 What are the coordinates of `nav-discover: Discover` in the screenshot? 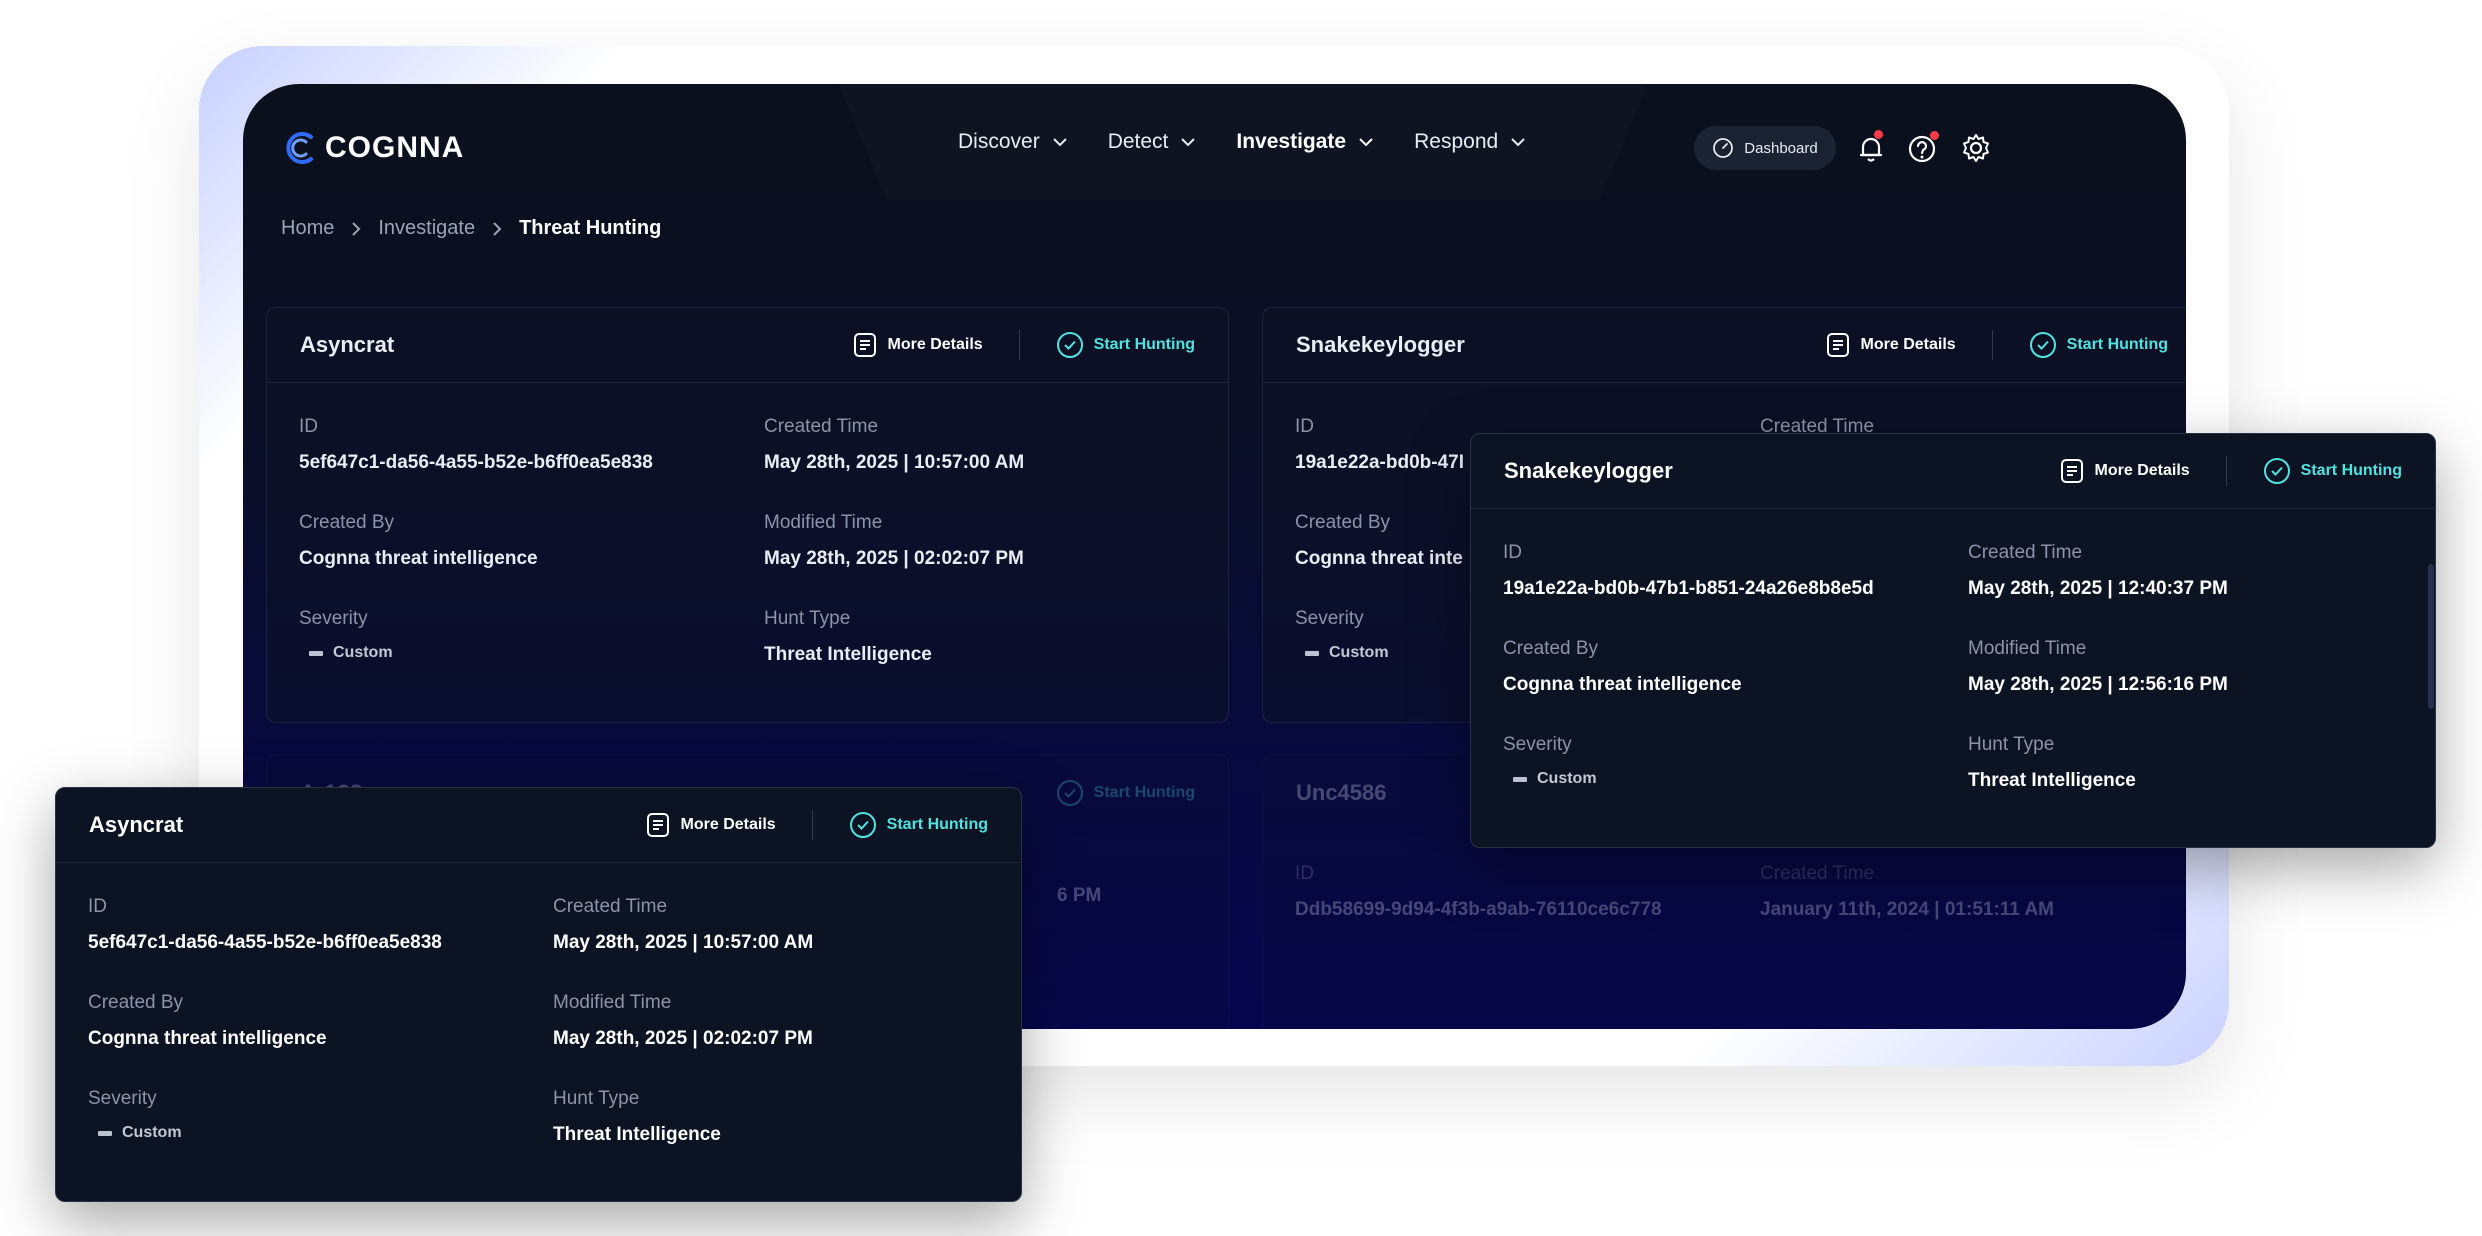 It's located at (1013, 142).